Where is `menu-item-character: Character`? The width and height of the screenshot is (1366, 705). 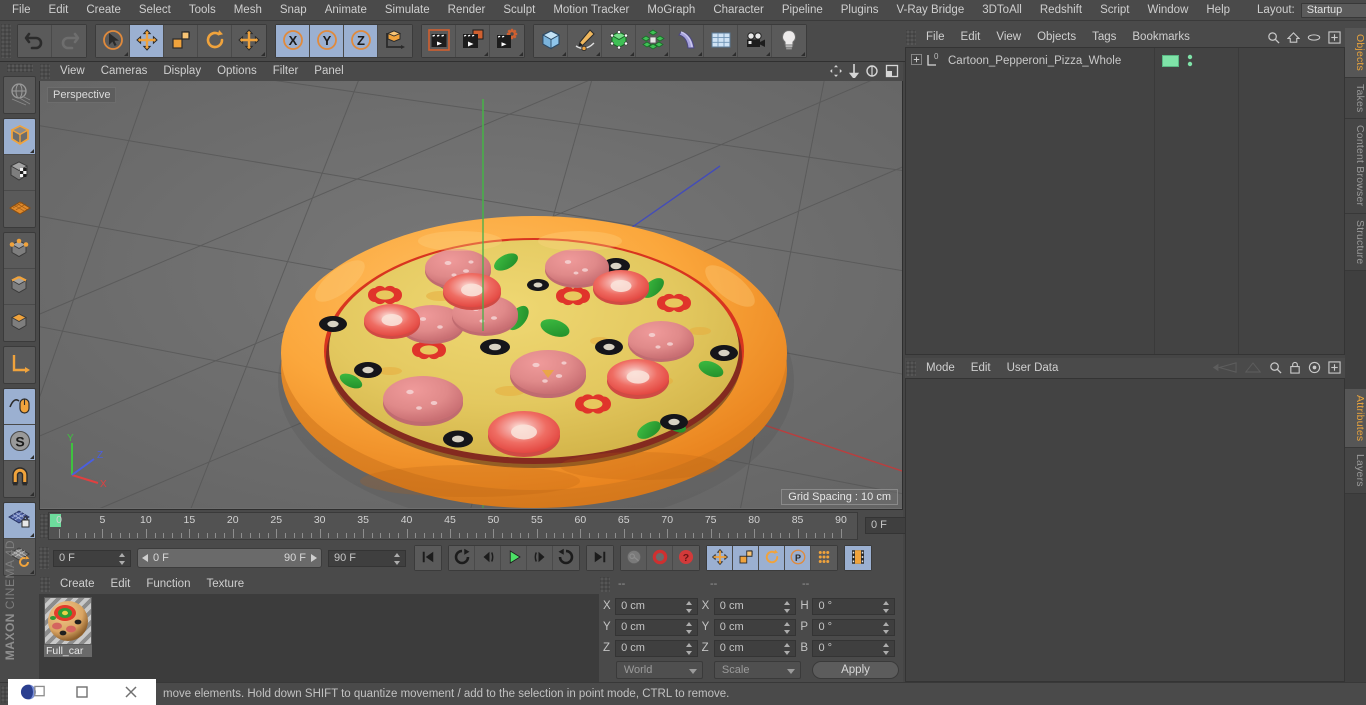 menu-item-character: Character is located at coordinates (738, 10).